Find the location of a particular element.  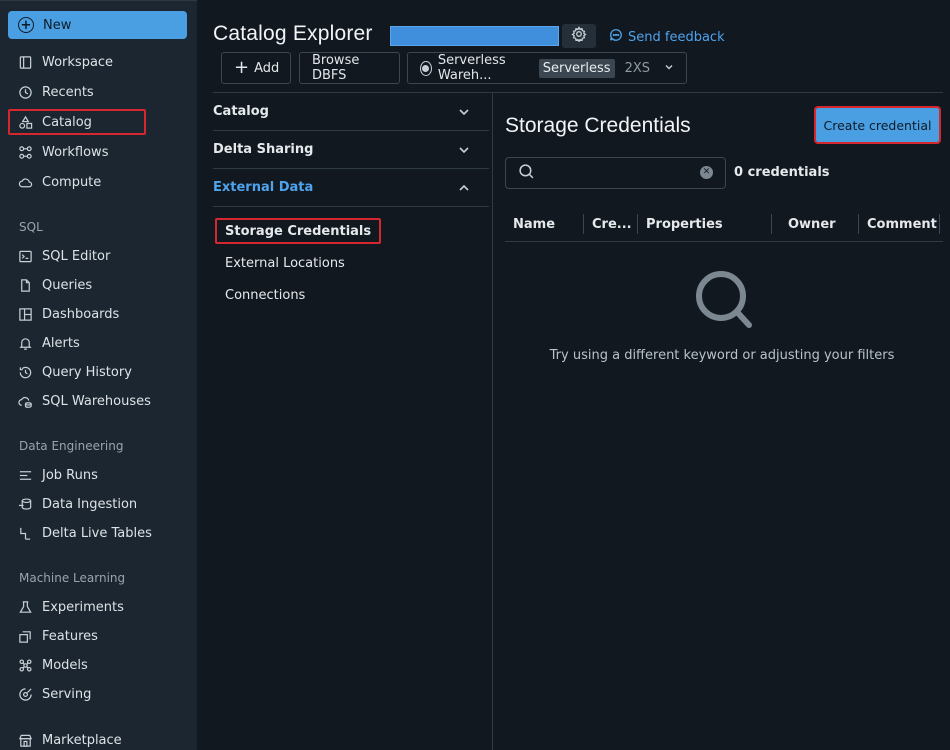

sidebar-item-label: Job Runs is located at coordinates (70, 475).